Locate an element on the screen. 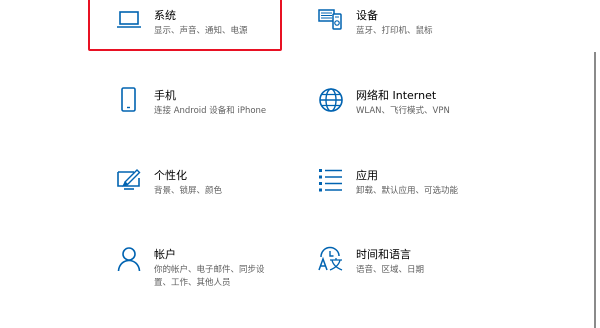 The image size is (600, 328). tile-description: 语音、区域、日期 is located at coordinates (390, 270).